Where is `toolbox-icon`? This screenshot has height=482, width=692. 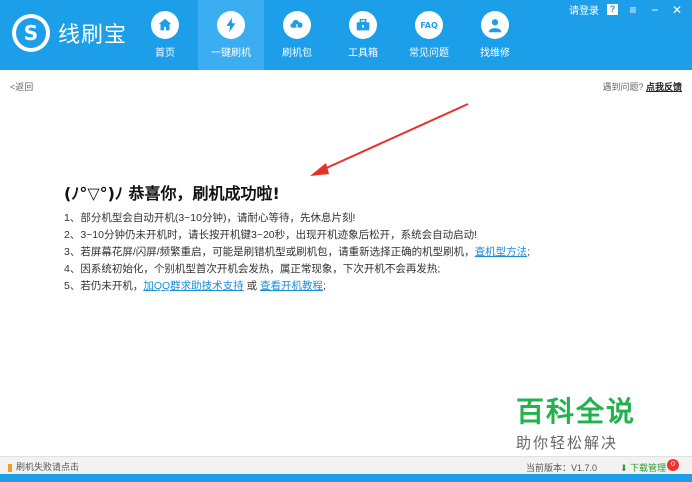 toolbox-icon is located at coordinates (363, 25).